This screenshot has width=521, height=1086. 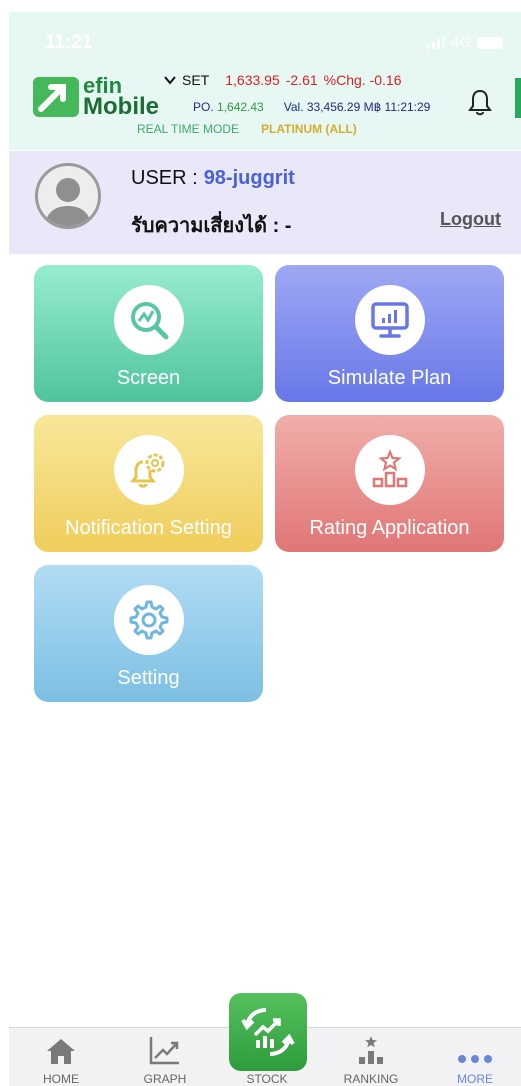 I want to click on simulate-plan-tile-label: Simulate Plan, so click(x=389, y=378).